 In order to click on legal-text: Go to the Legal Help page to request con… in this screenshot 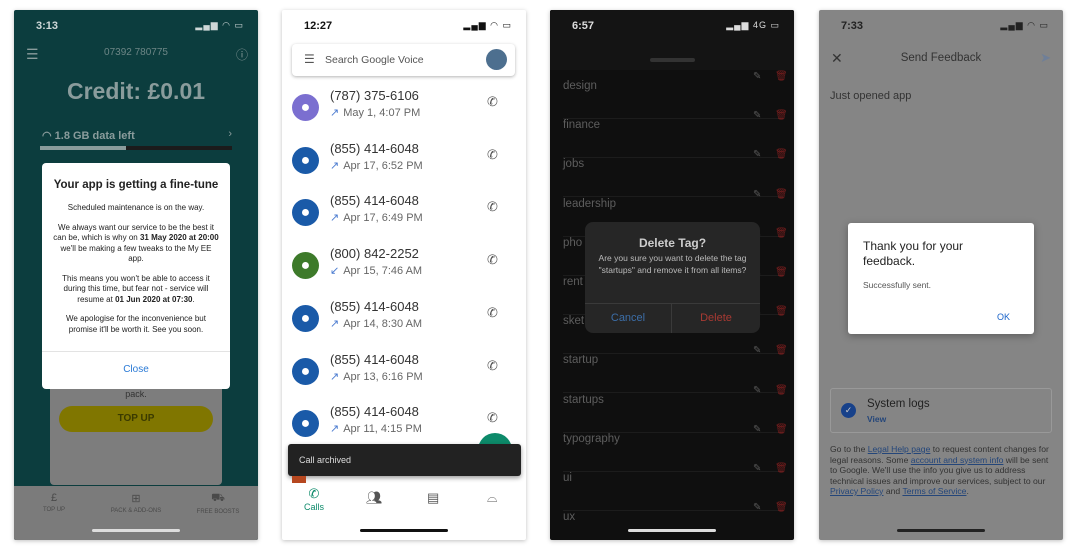, I will do `click(939, 470)`.